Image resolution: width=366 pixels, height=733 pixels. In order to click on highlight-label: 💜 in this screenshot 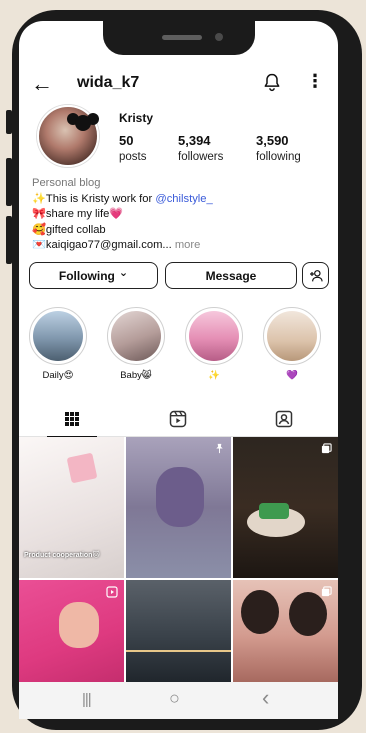, I will do `click(292, 375)`.